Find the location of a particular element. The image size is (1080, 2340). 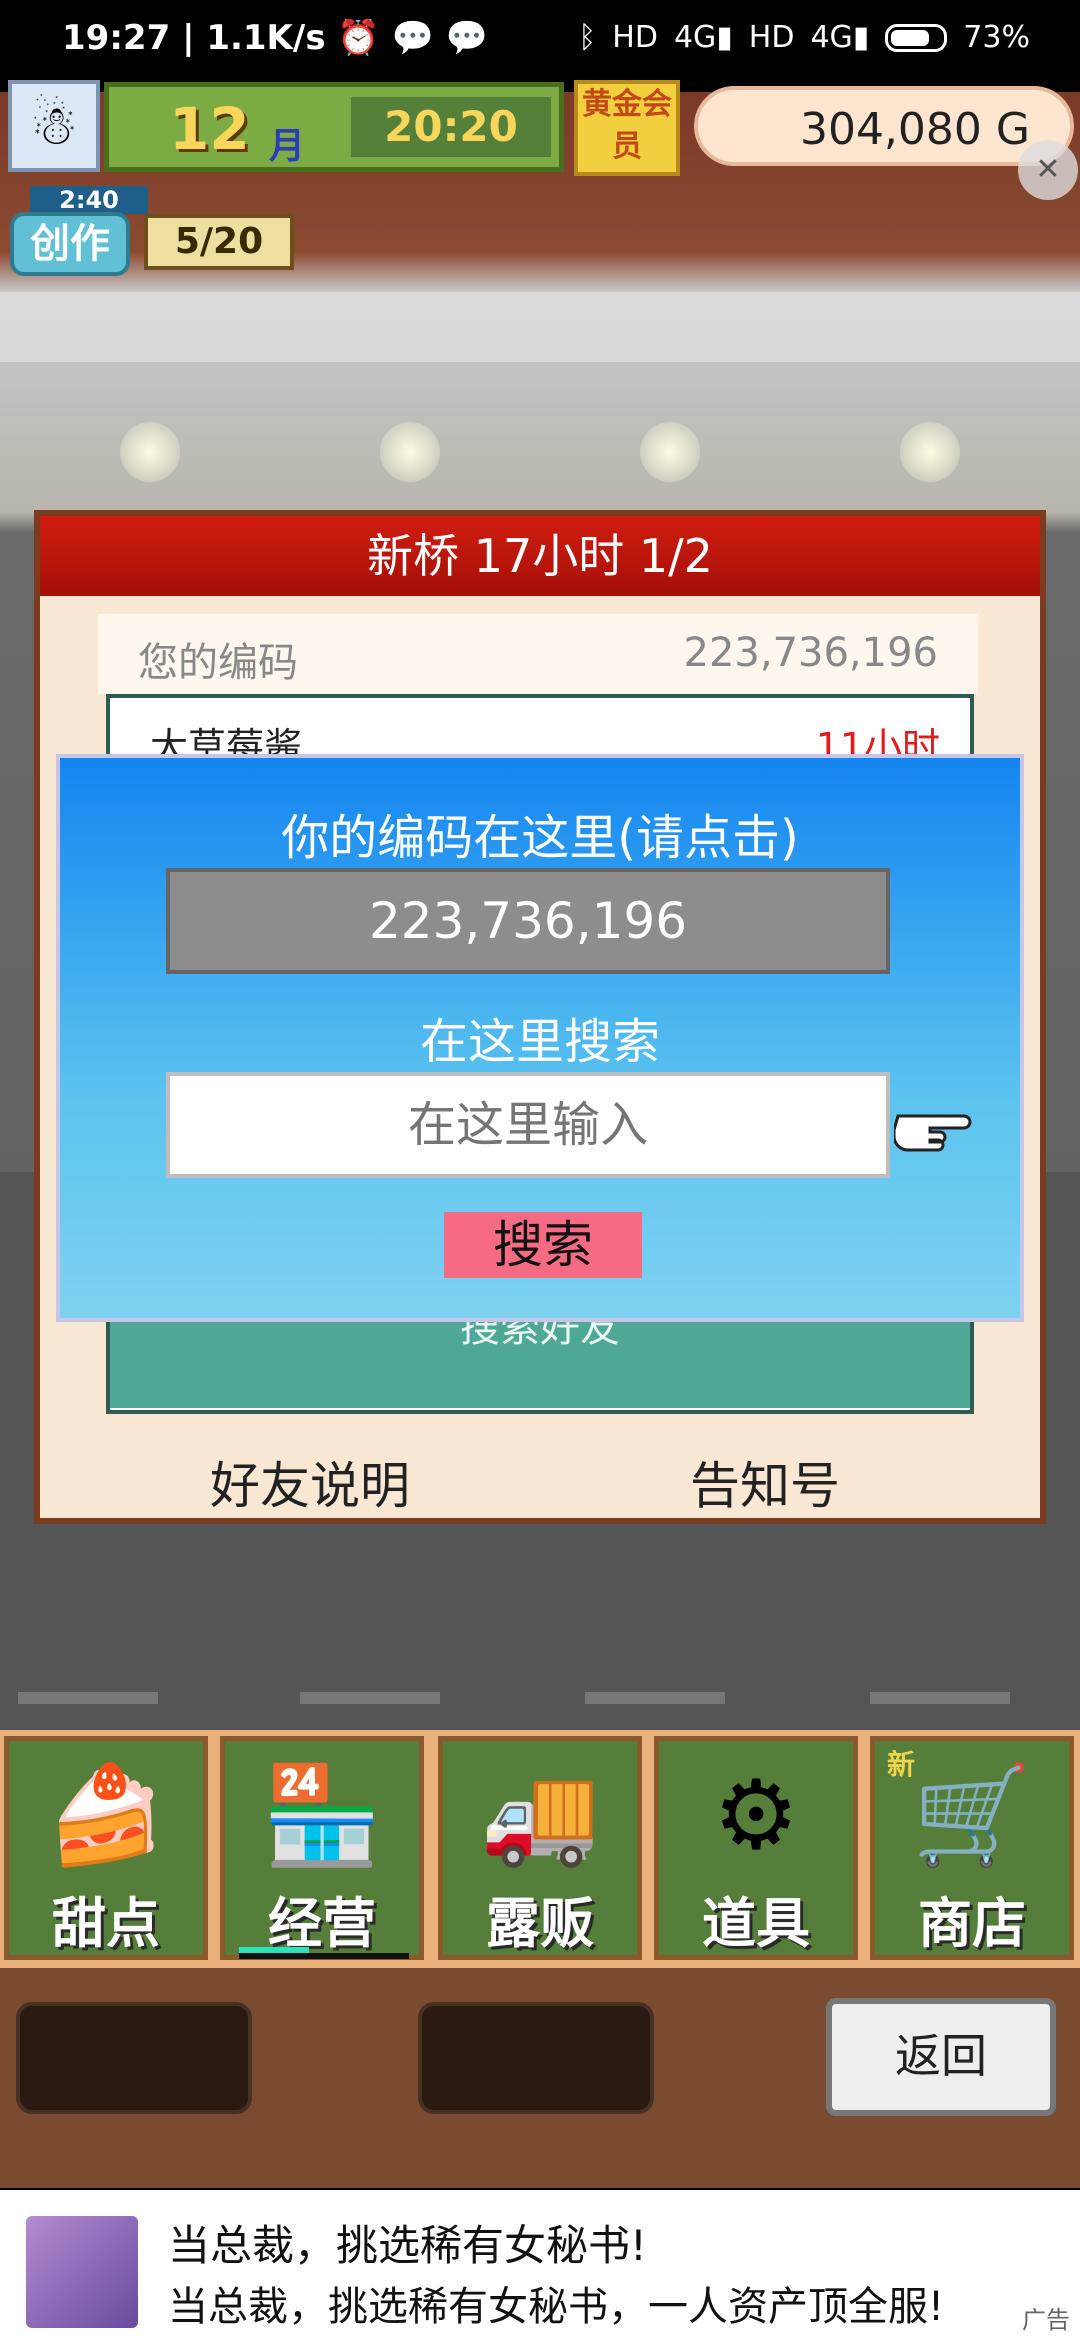

create-progress: 5/20 is located at coordinates (219, 242).